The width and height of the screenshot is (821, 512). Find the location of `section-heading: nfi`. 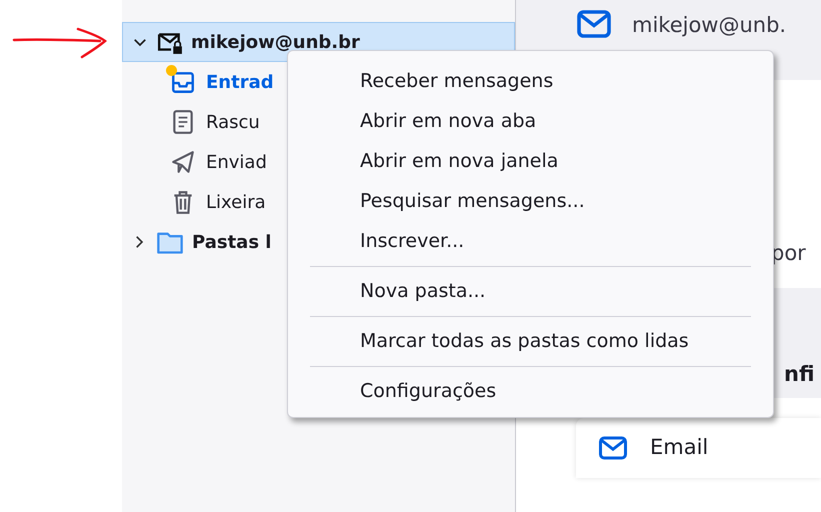

section-heading: nfi is located at coordinates (799, 374).